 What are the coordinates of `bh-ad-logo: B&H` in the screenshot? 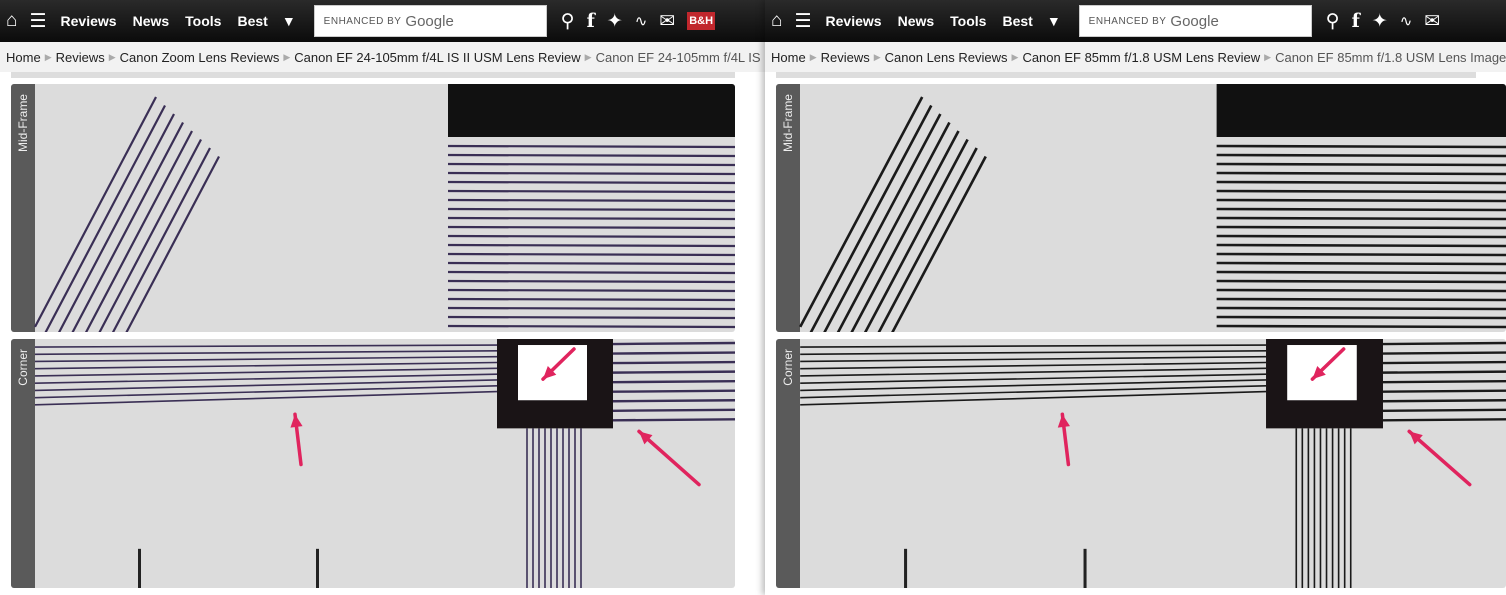 It's located at (701, 21).